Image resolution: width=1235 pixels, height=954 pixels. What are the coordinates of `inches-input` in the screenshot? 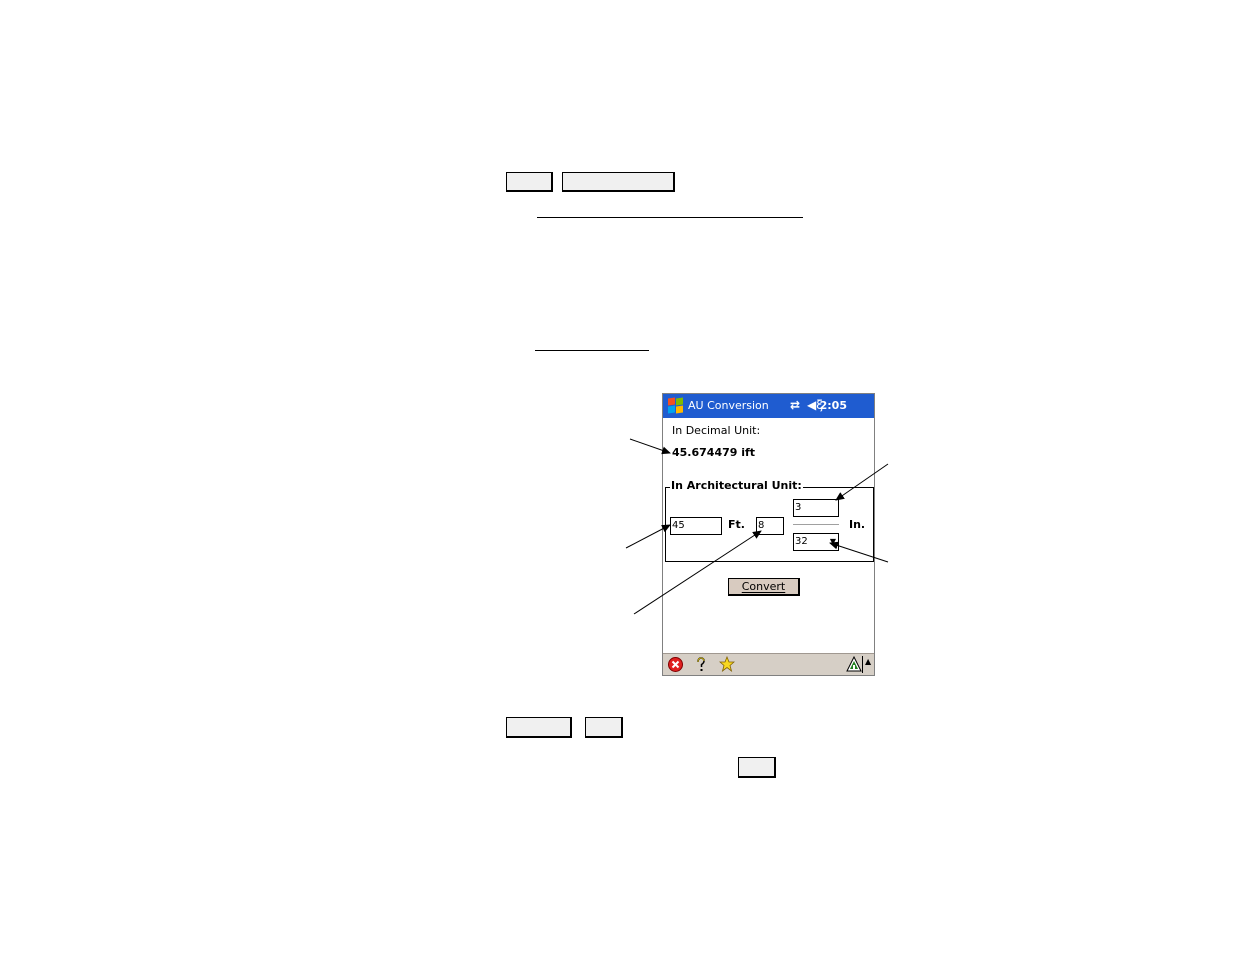 It's located at (770, 526).